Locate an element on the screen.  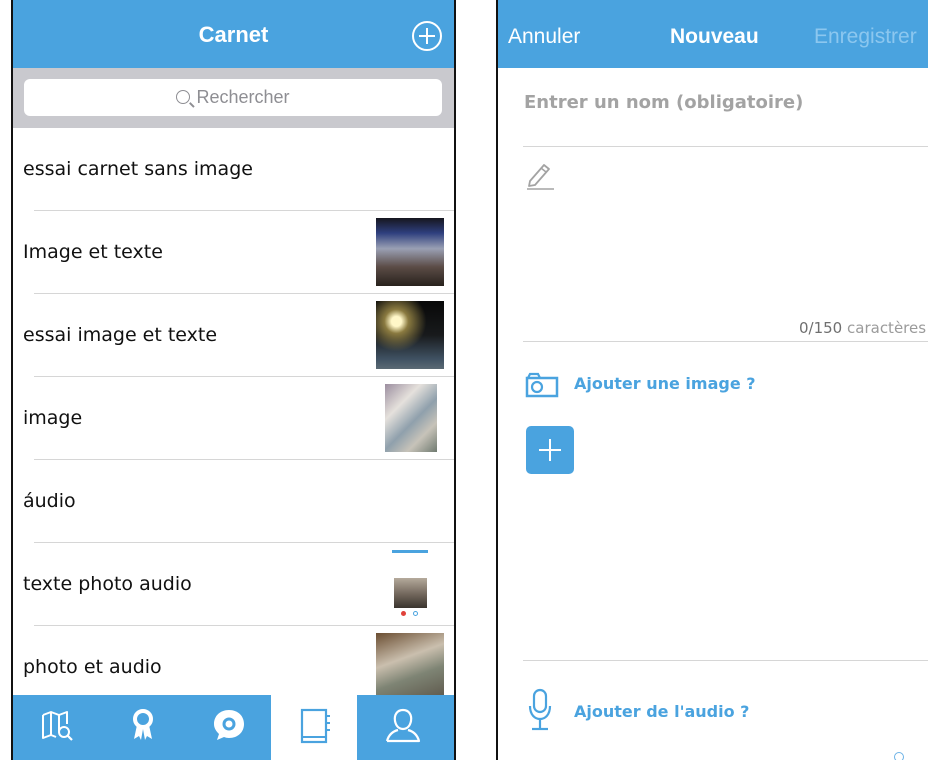
tab-bar is located at coordinates (233, 727).